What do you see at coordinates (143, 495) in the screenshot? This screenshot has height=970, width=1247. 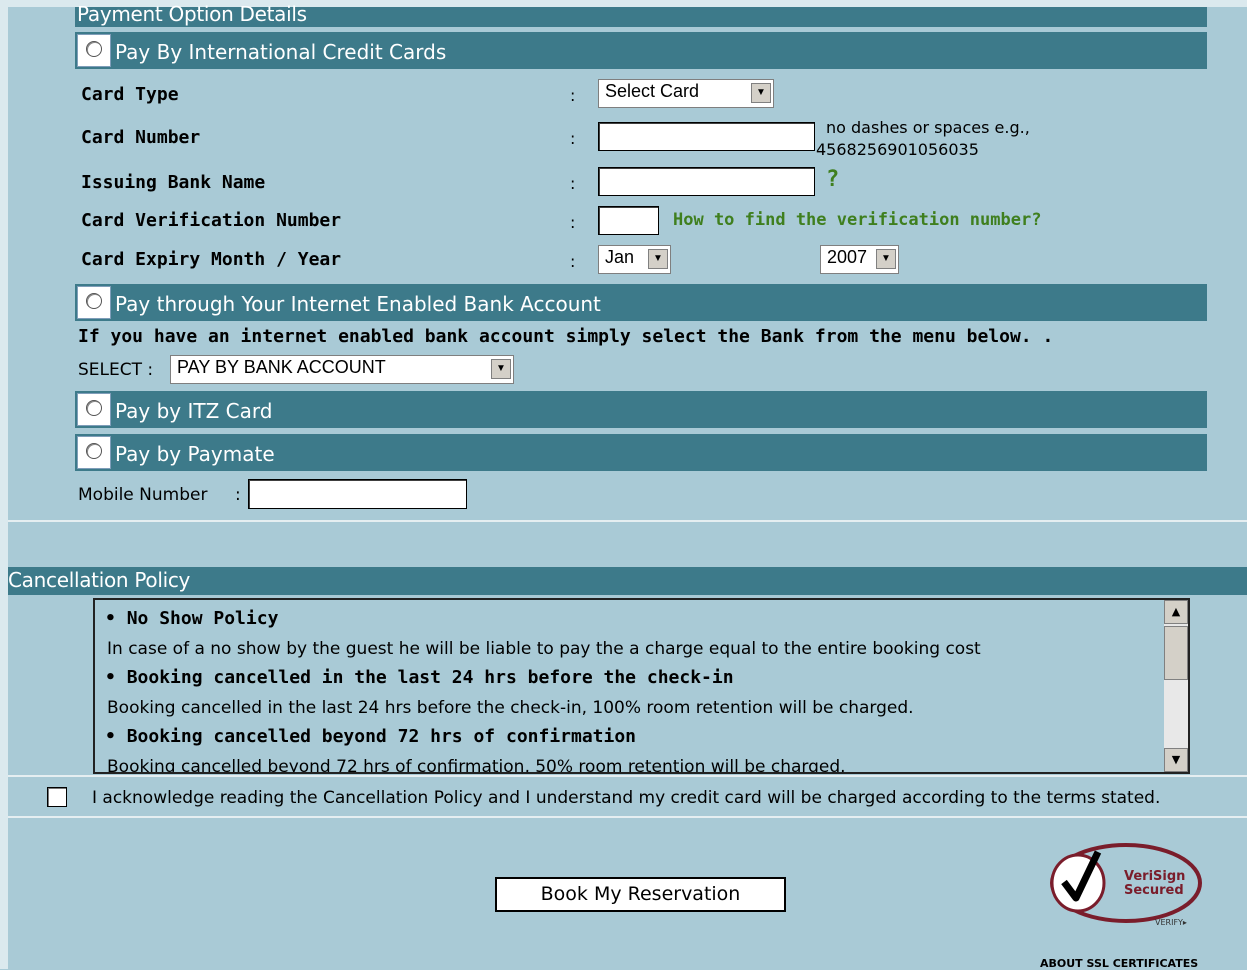 I see `mobile-label: Mobile Number` at bounding box center [143, 495].